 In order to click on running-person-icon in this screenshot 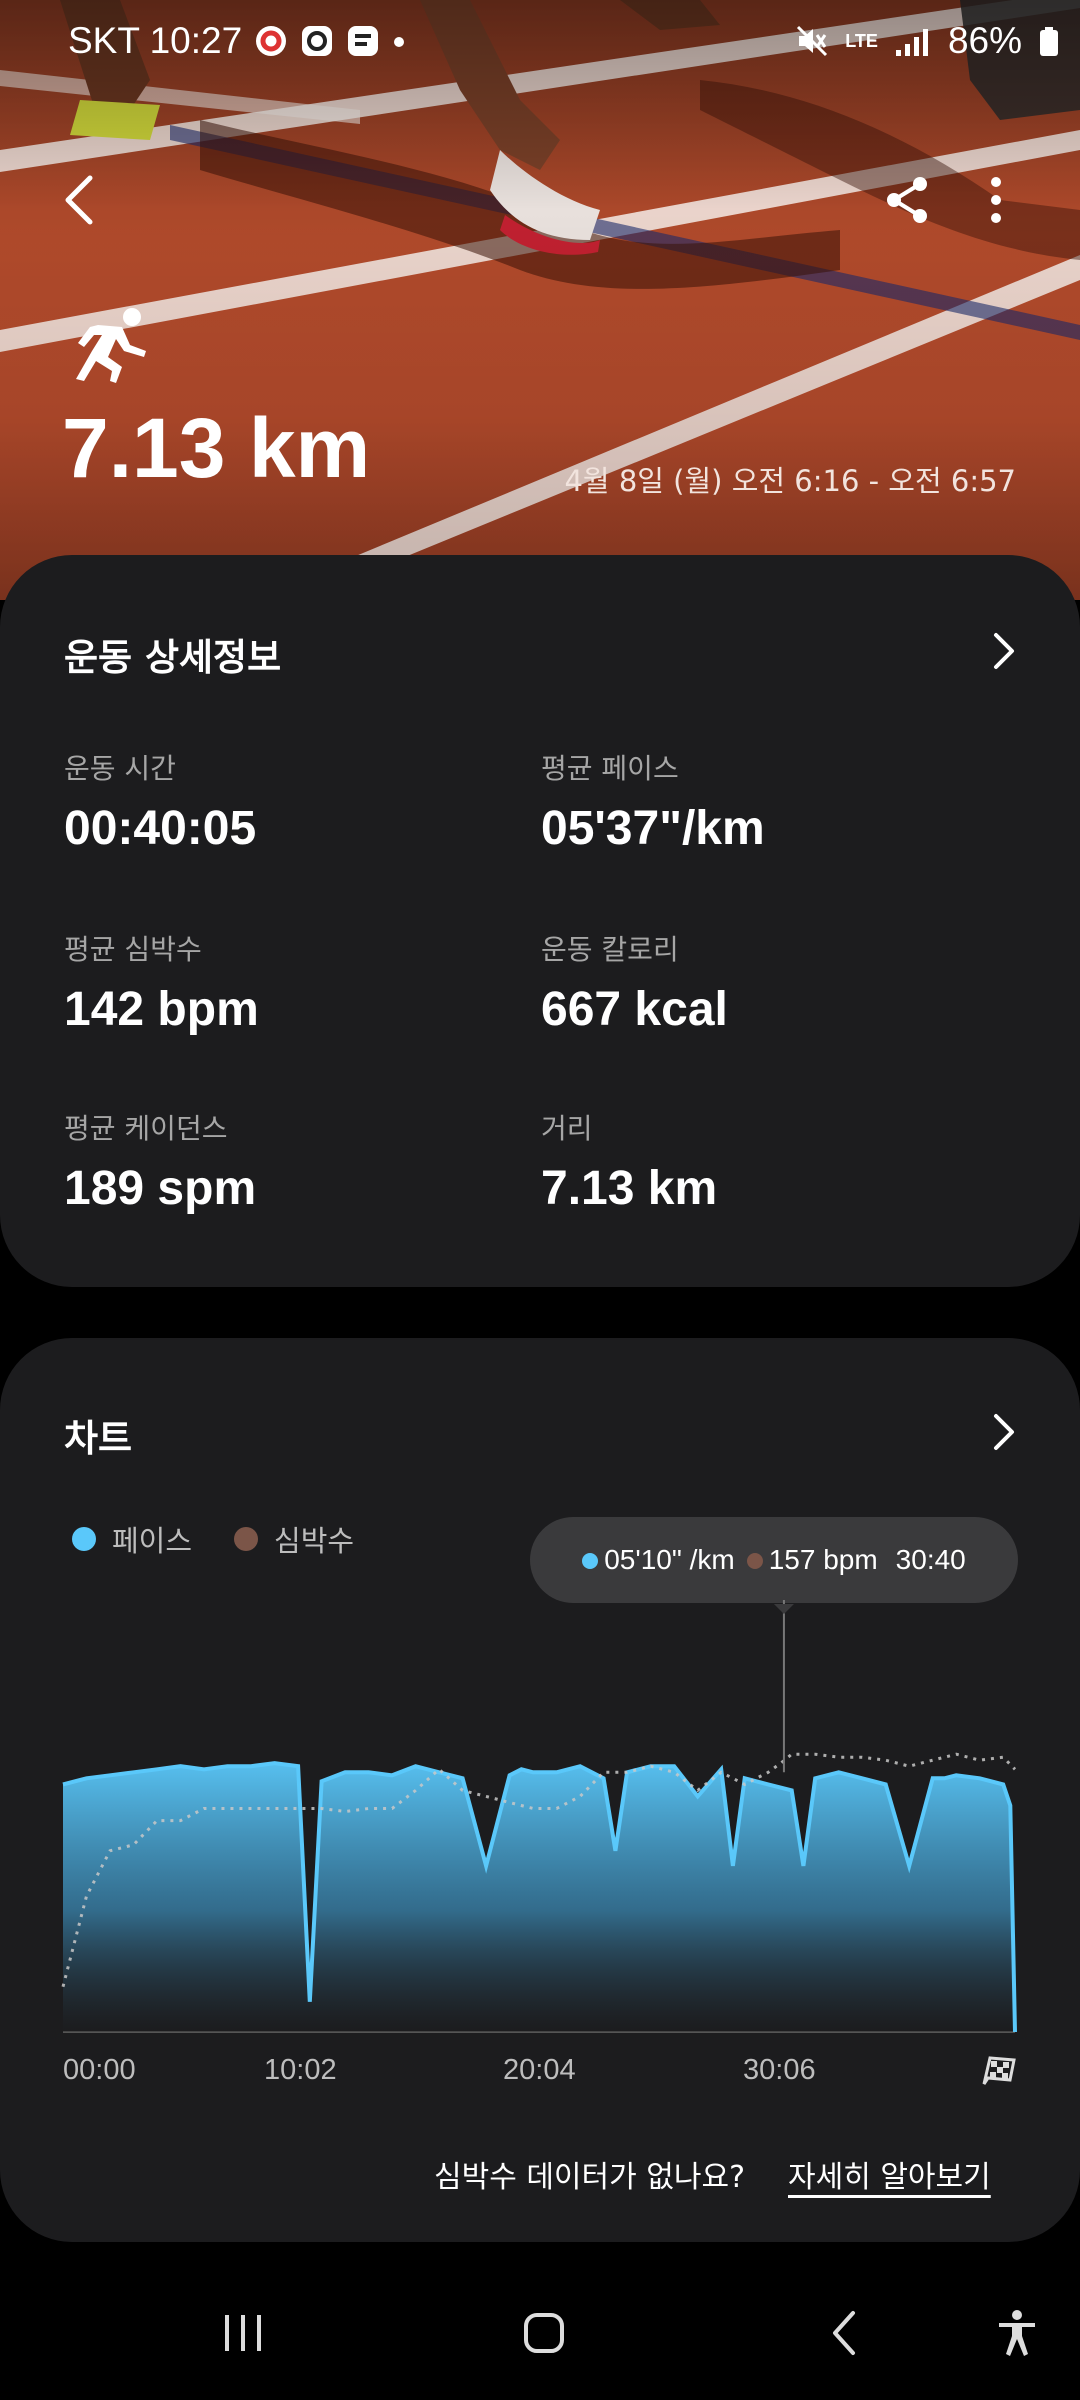, I will do `click(111, 345)`.